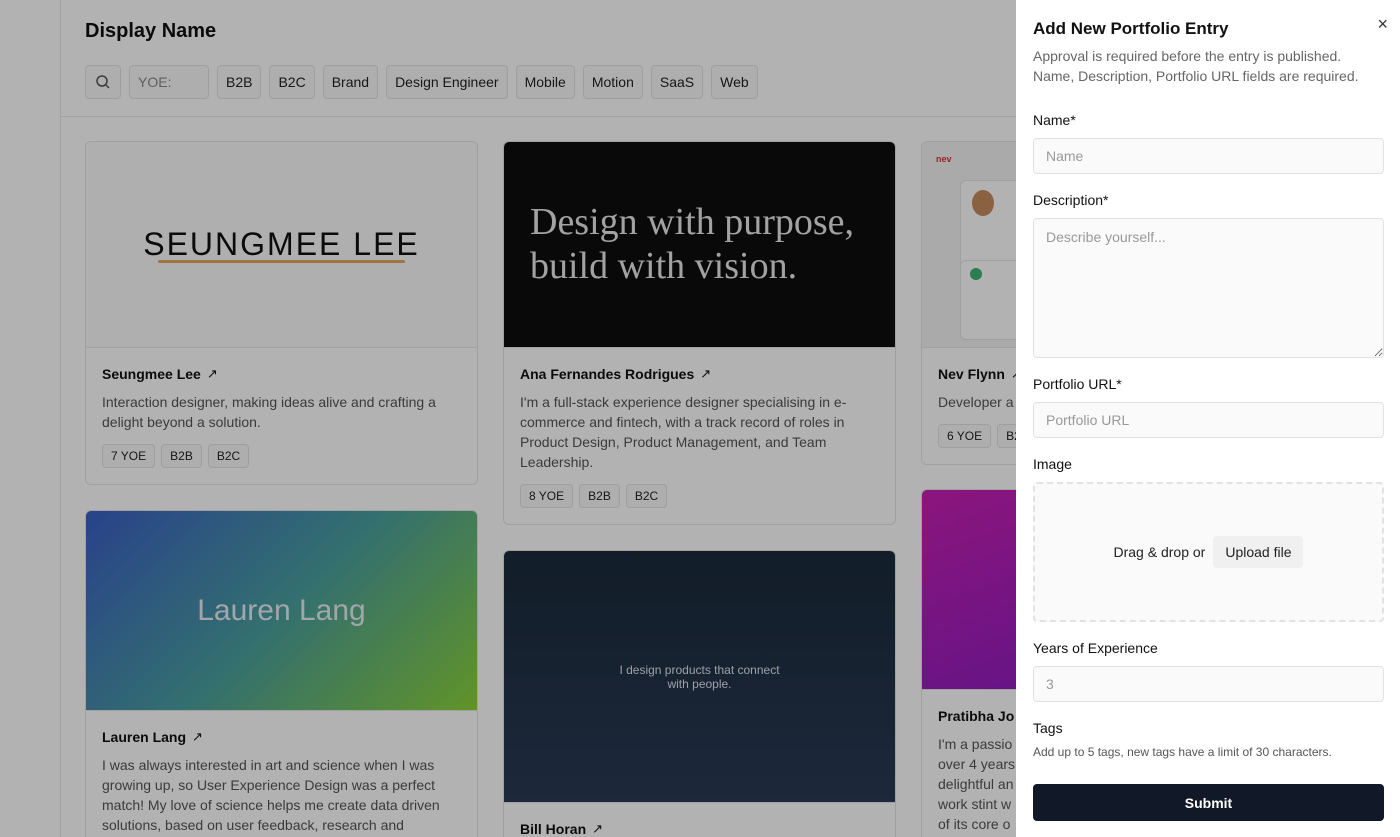 Image resolution: width=1400 pixels, height=837 pixels. I want to click on upload-file-button: Upload file, so click(1258, 552).